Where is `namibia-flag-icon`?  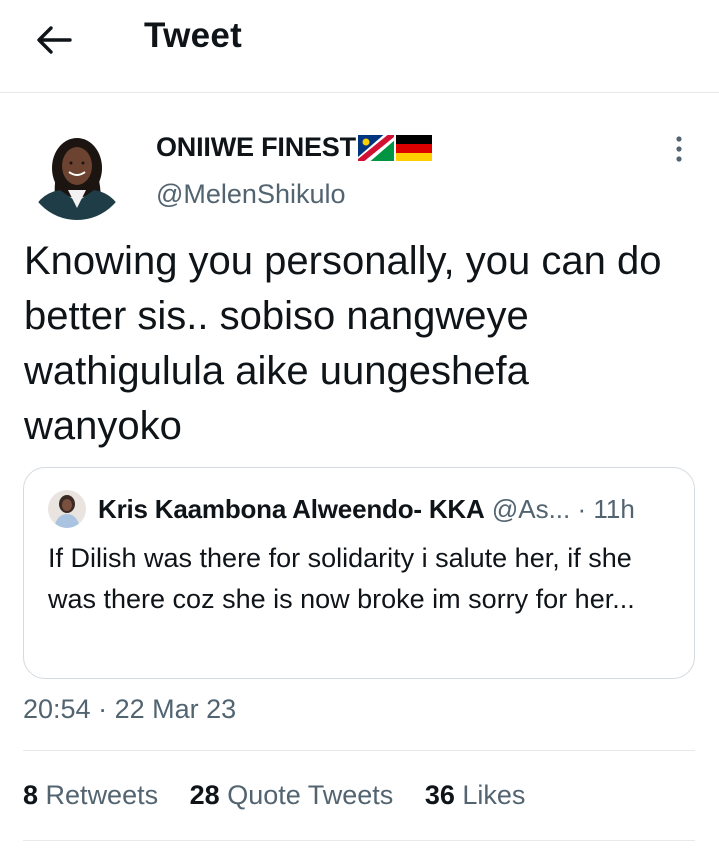
namibia-flag-icon is located at coordinates (376, 147).